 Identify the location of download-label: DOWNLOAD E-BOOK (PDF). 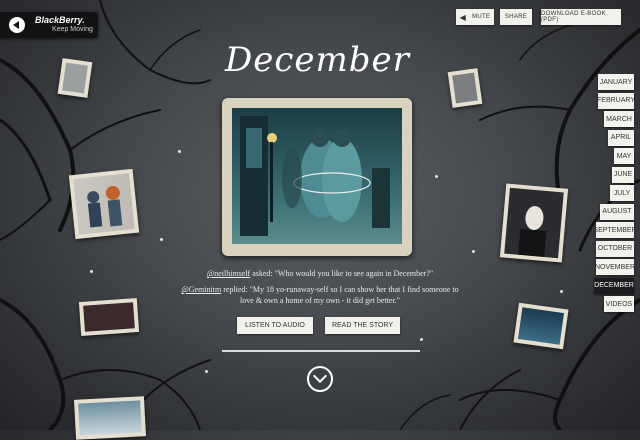
(573, 17).